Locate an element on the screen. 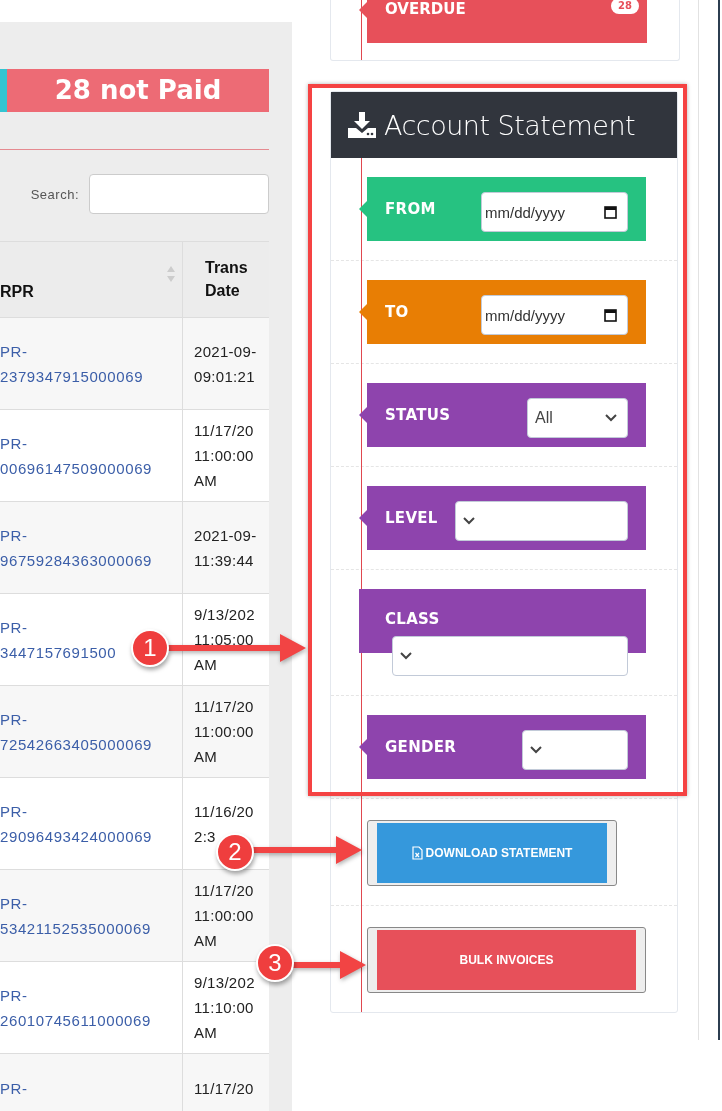 This screenshot has width=722, height=1111. transaction-link: PR- 00696147509000069 is located at coordinates (76, 455).